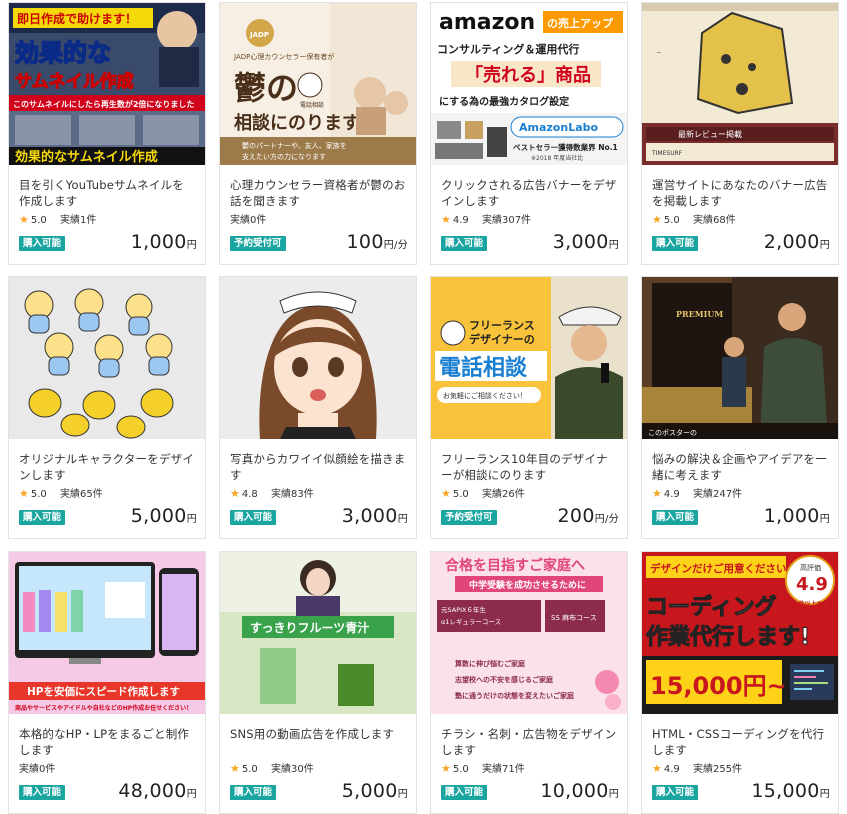 The width and height of the screenshot is (847, 814). What do you see at coordinates (718, 686) in the screenshot?
I see `svg-text: 15,000円~` at bounding box center [718, 686].